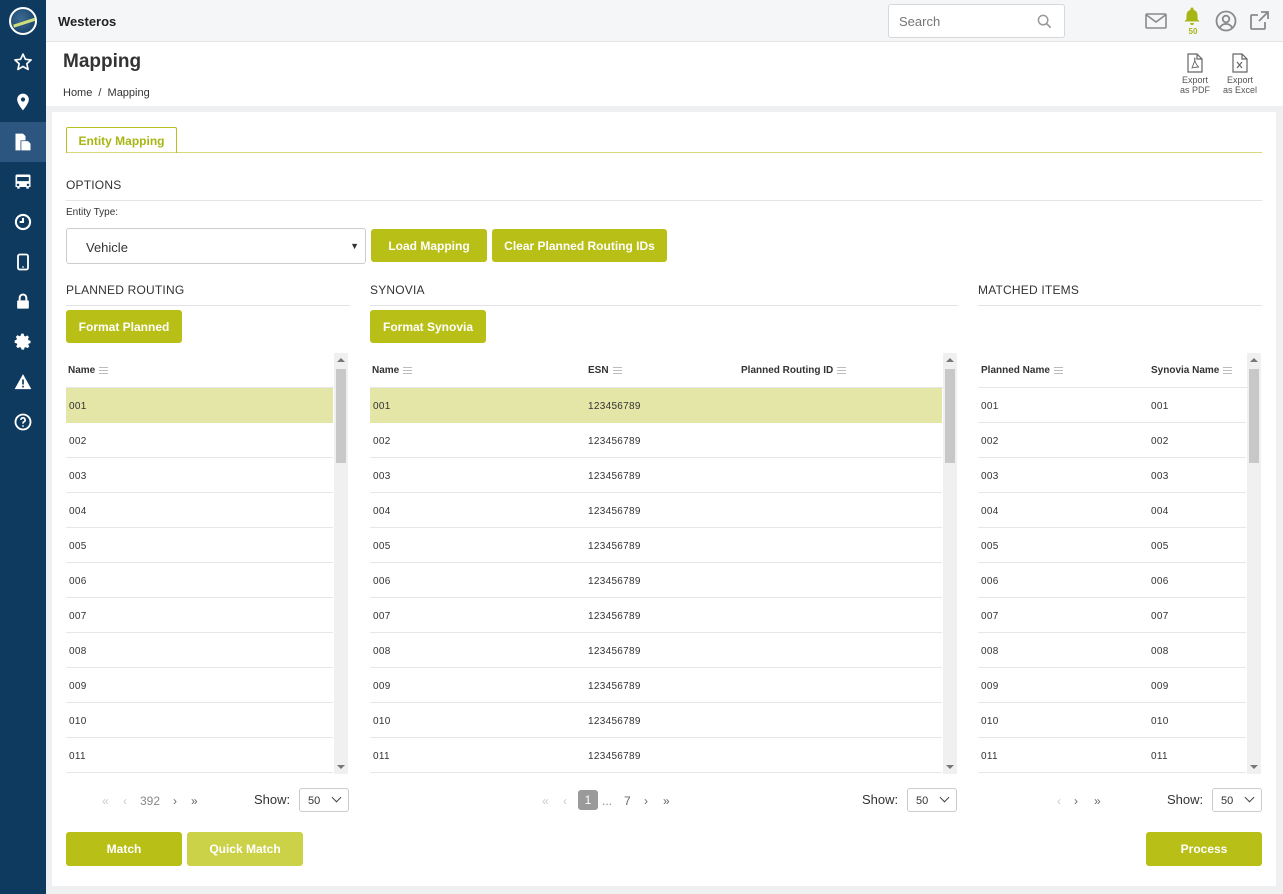 This screenshot has width=1283, height=894. What do you see at coordinates (1254, 563) in the screenshot?
I see `matched-scrollbar` at bounding box center [1254, 563].